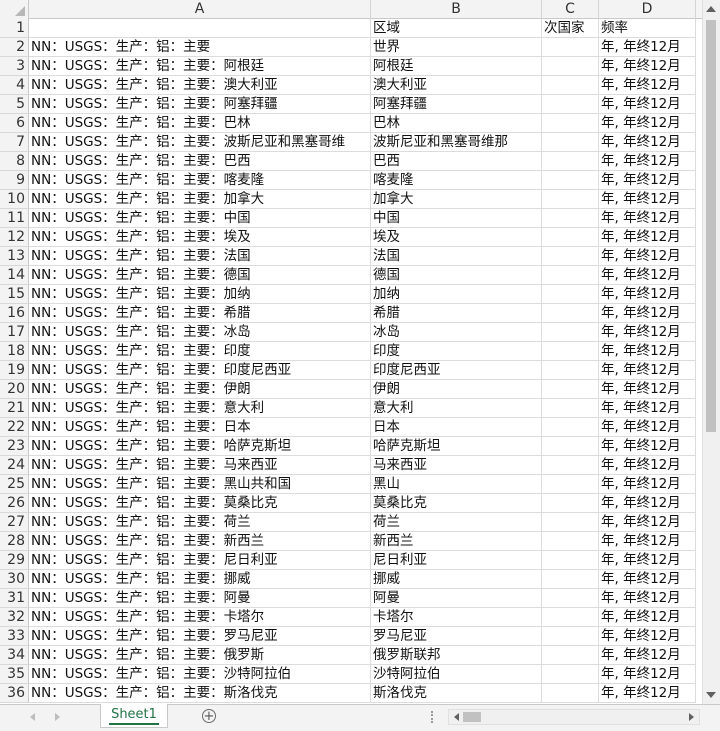 Image resolution: width=720 pixels, height=731 pixels. Describe the element at coordinates (200, 522) in the screenshot. I see `cell-a: NN：USGS：生产：铝：主要：荷兰` at that location.